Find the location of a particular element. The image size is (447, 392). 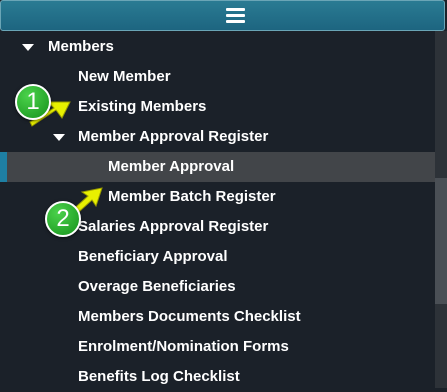

scrollbar-thumb is located at coordinates (441, 241).